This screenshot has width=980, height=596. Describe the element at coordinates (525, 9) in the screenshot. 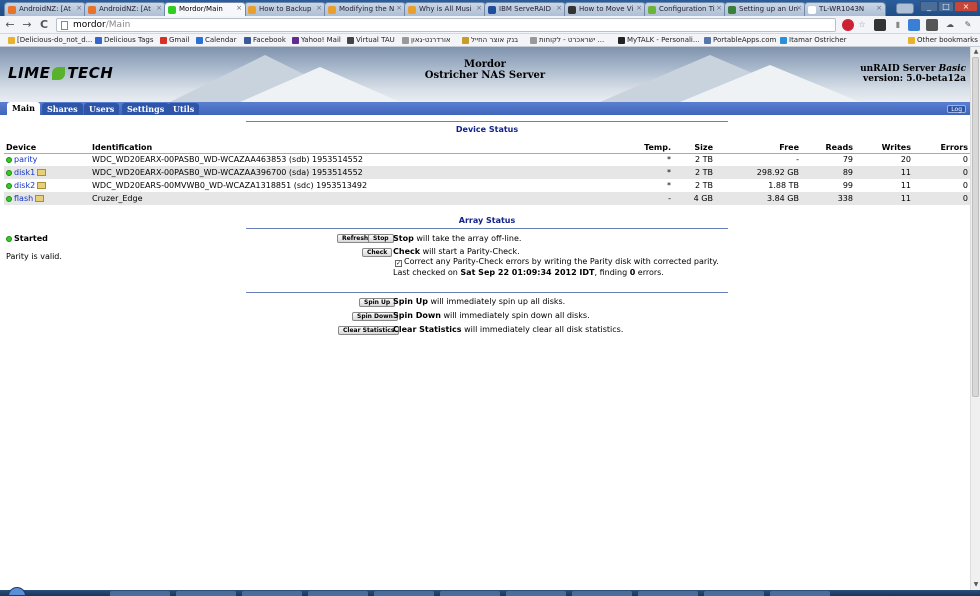

I see `browser-tab: IBM ServeRAID ×` at that location.